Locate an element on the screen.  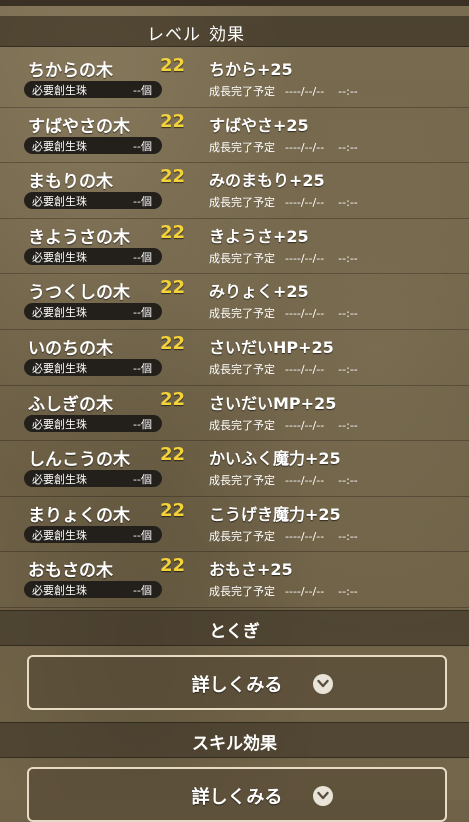
tree-effect: みりょく+25 is located at coordinates (259, 292).